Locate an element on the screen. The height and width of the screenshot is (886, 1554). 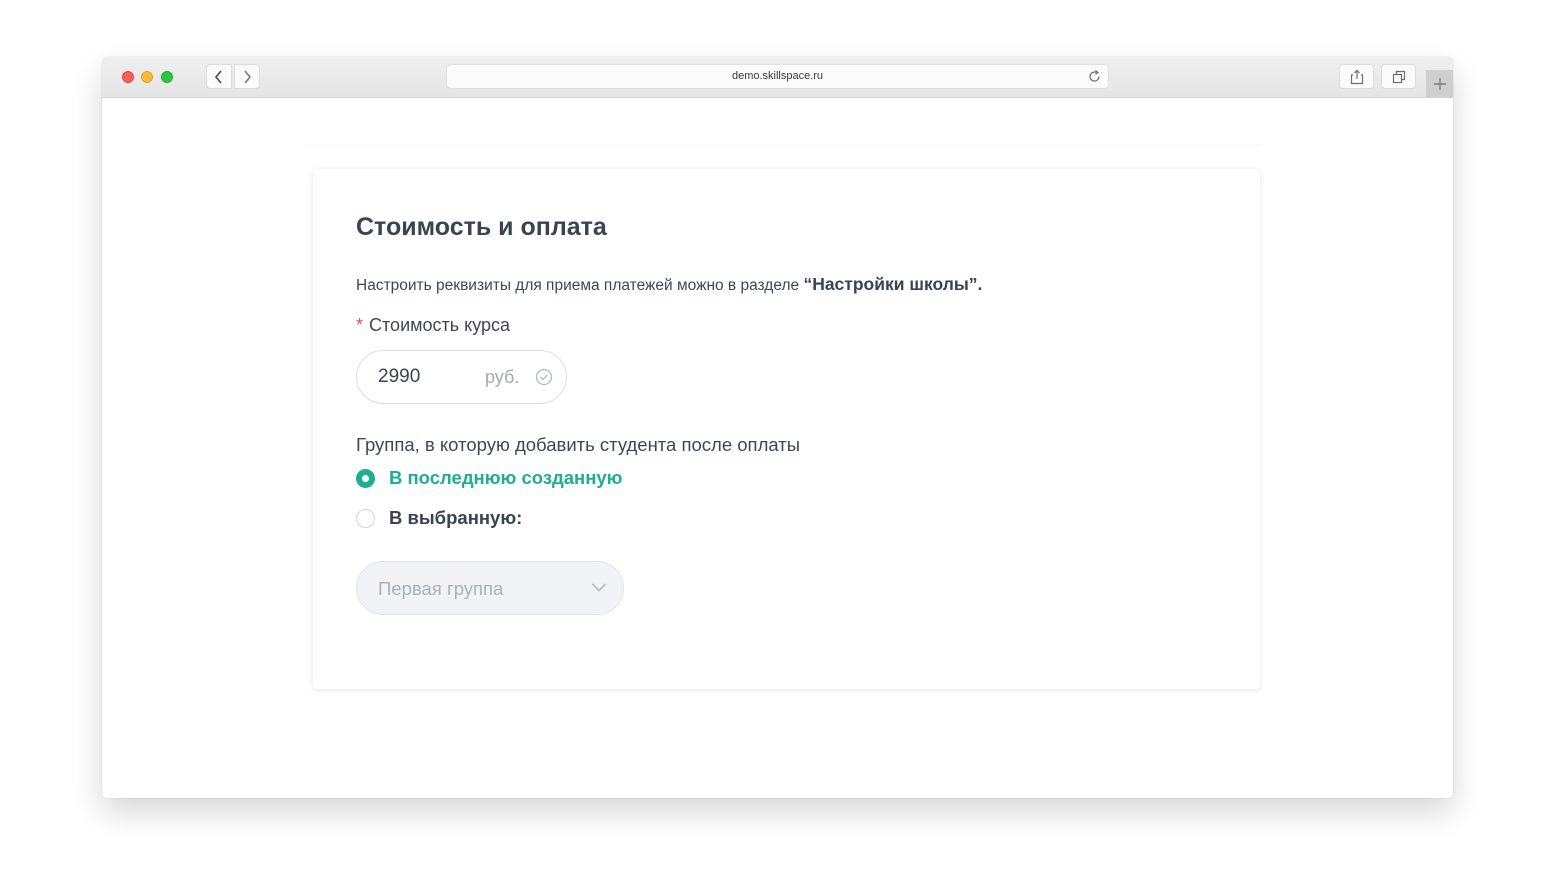
radio-label-last-created: В последнюю созданную is located at coordinates (505, 478).